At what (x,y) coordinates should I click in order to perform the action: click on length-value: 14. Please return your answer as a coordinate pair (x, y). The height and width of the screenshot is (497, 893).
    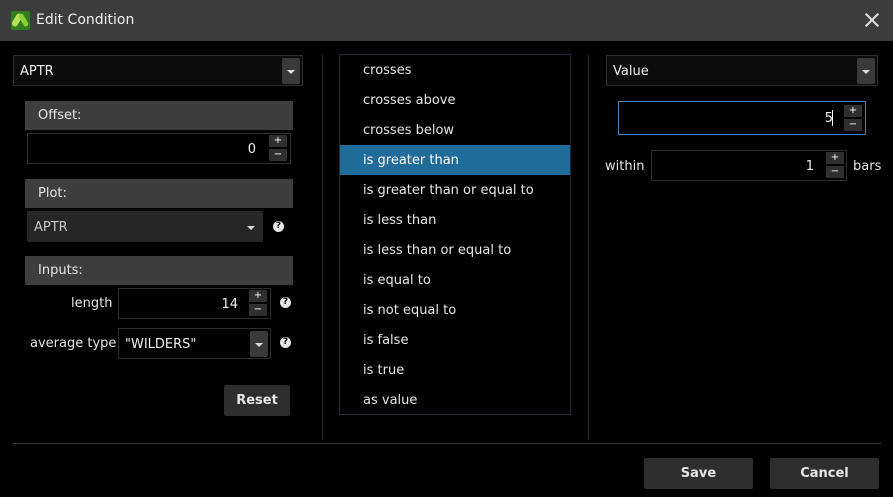
    Looking at the image, I should click on (229, 304).